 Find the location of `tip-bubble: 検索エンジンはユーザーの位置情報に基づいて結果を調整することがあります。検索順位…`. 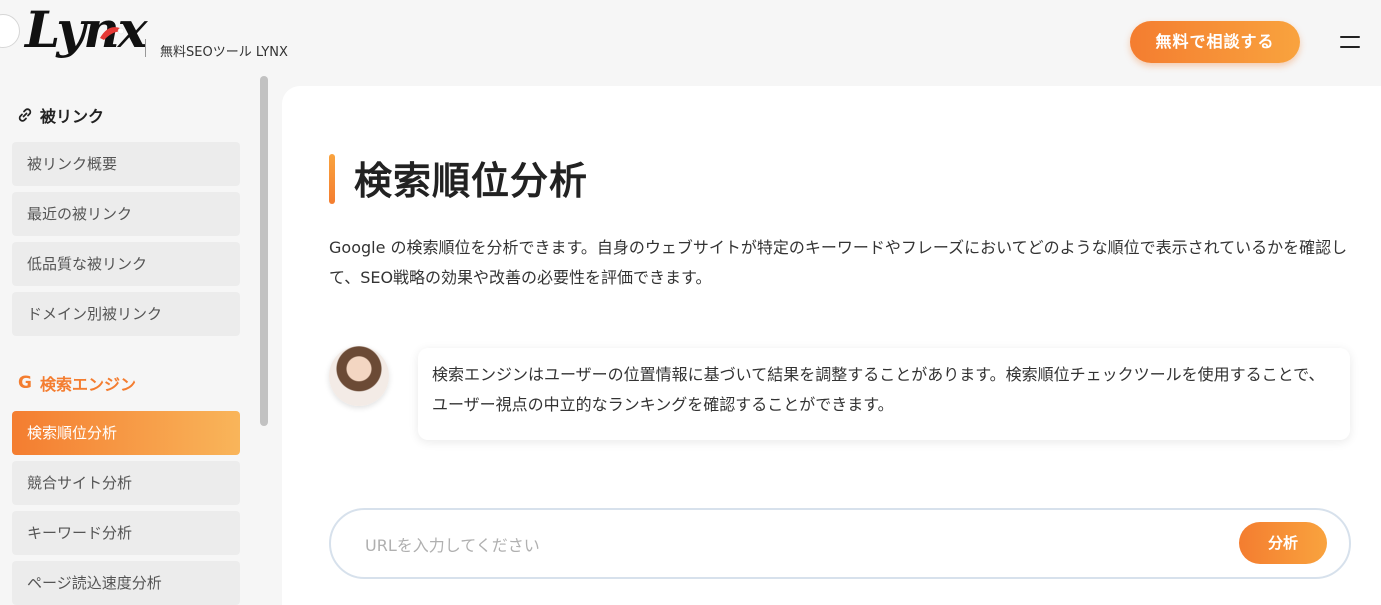

tip-bubble: 検索エンジンはユーザーの位置情報に基づいて結果を調整することがあります。検索順位… is located at coordinates (884, 394).